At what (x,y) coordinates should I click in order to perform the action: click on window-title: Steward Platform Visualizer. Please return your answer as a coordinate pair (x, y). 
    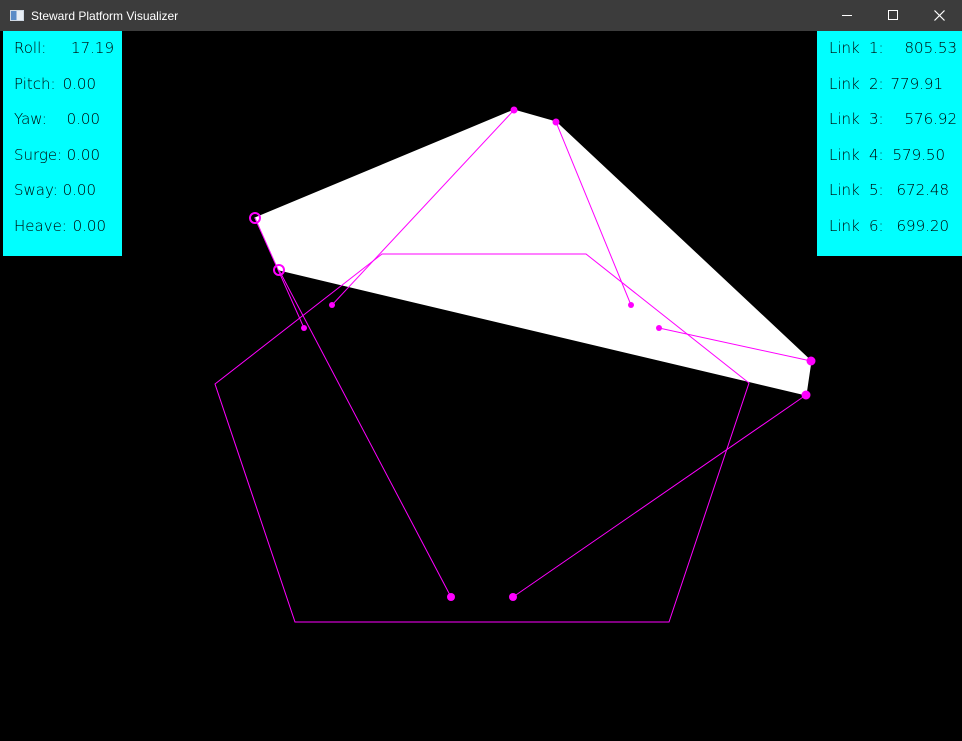
    Looking at the image, I should click on (105, 15).